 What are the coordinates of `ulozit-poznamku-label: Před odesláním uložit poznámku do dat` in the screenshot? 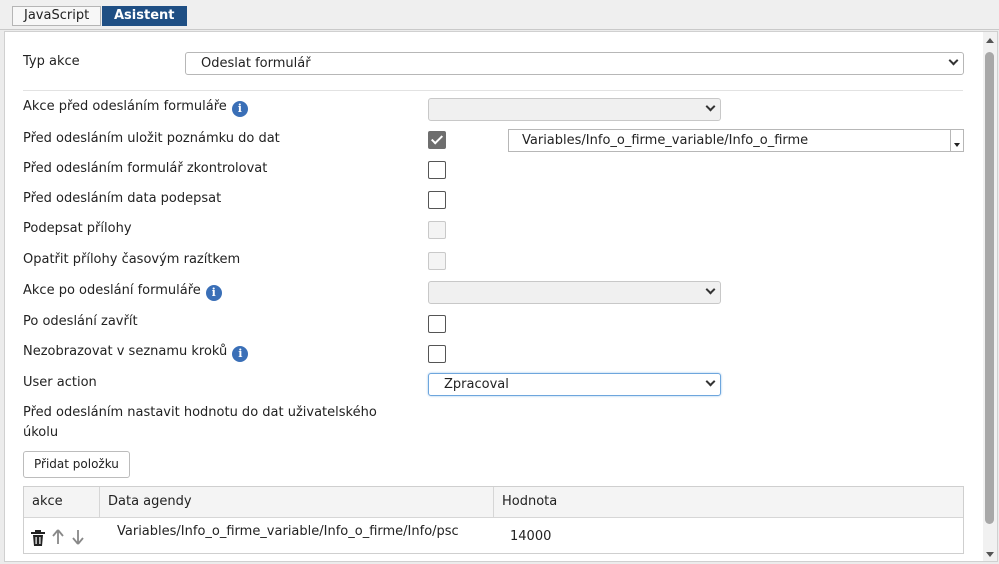 It's located at (151, 138).